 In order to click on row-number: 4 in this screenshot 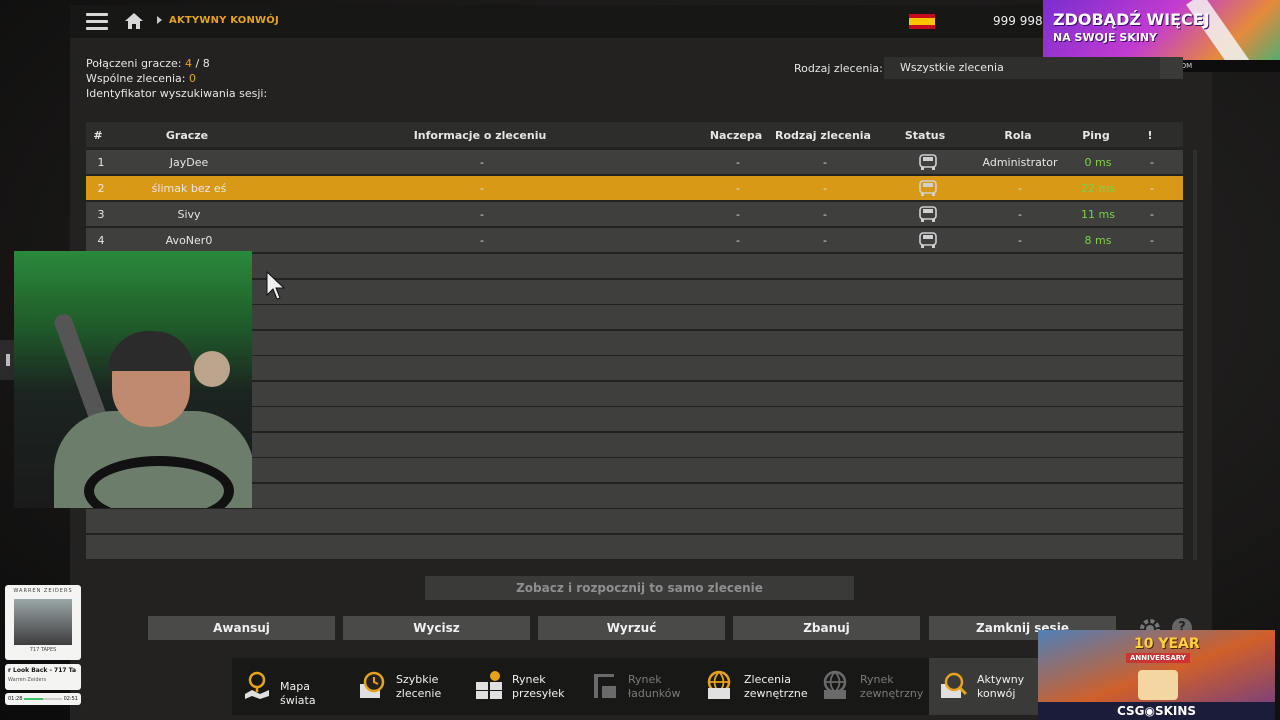, I will do `click(101, 240)`.